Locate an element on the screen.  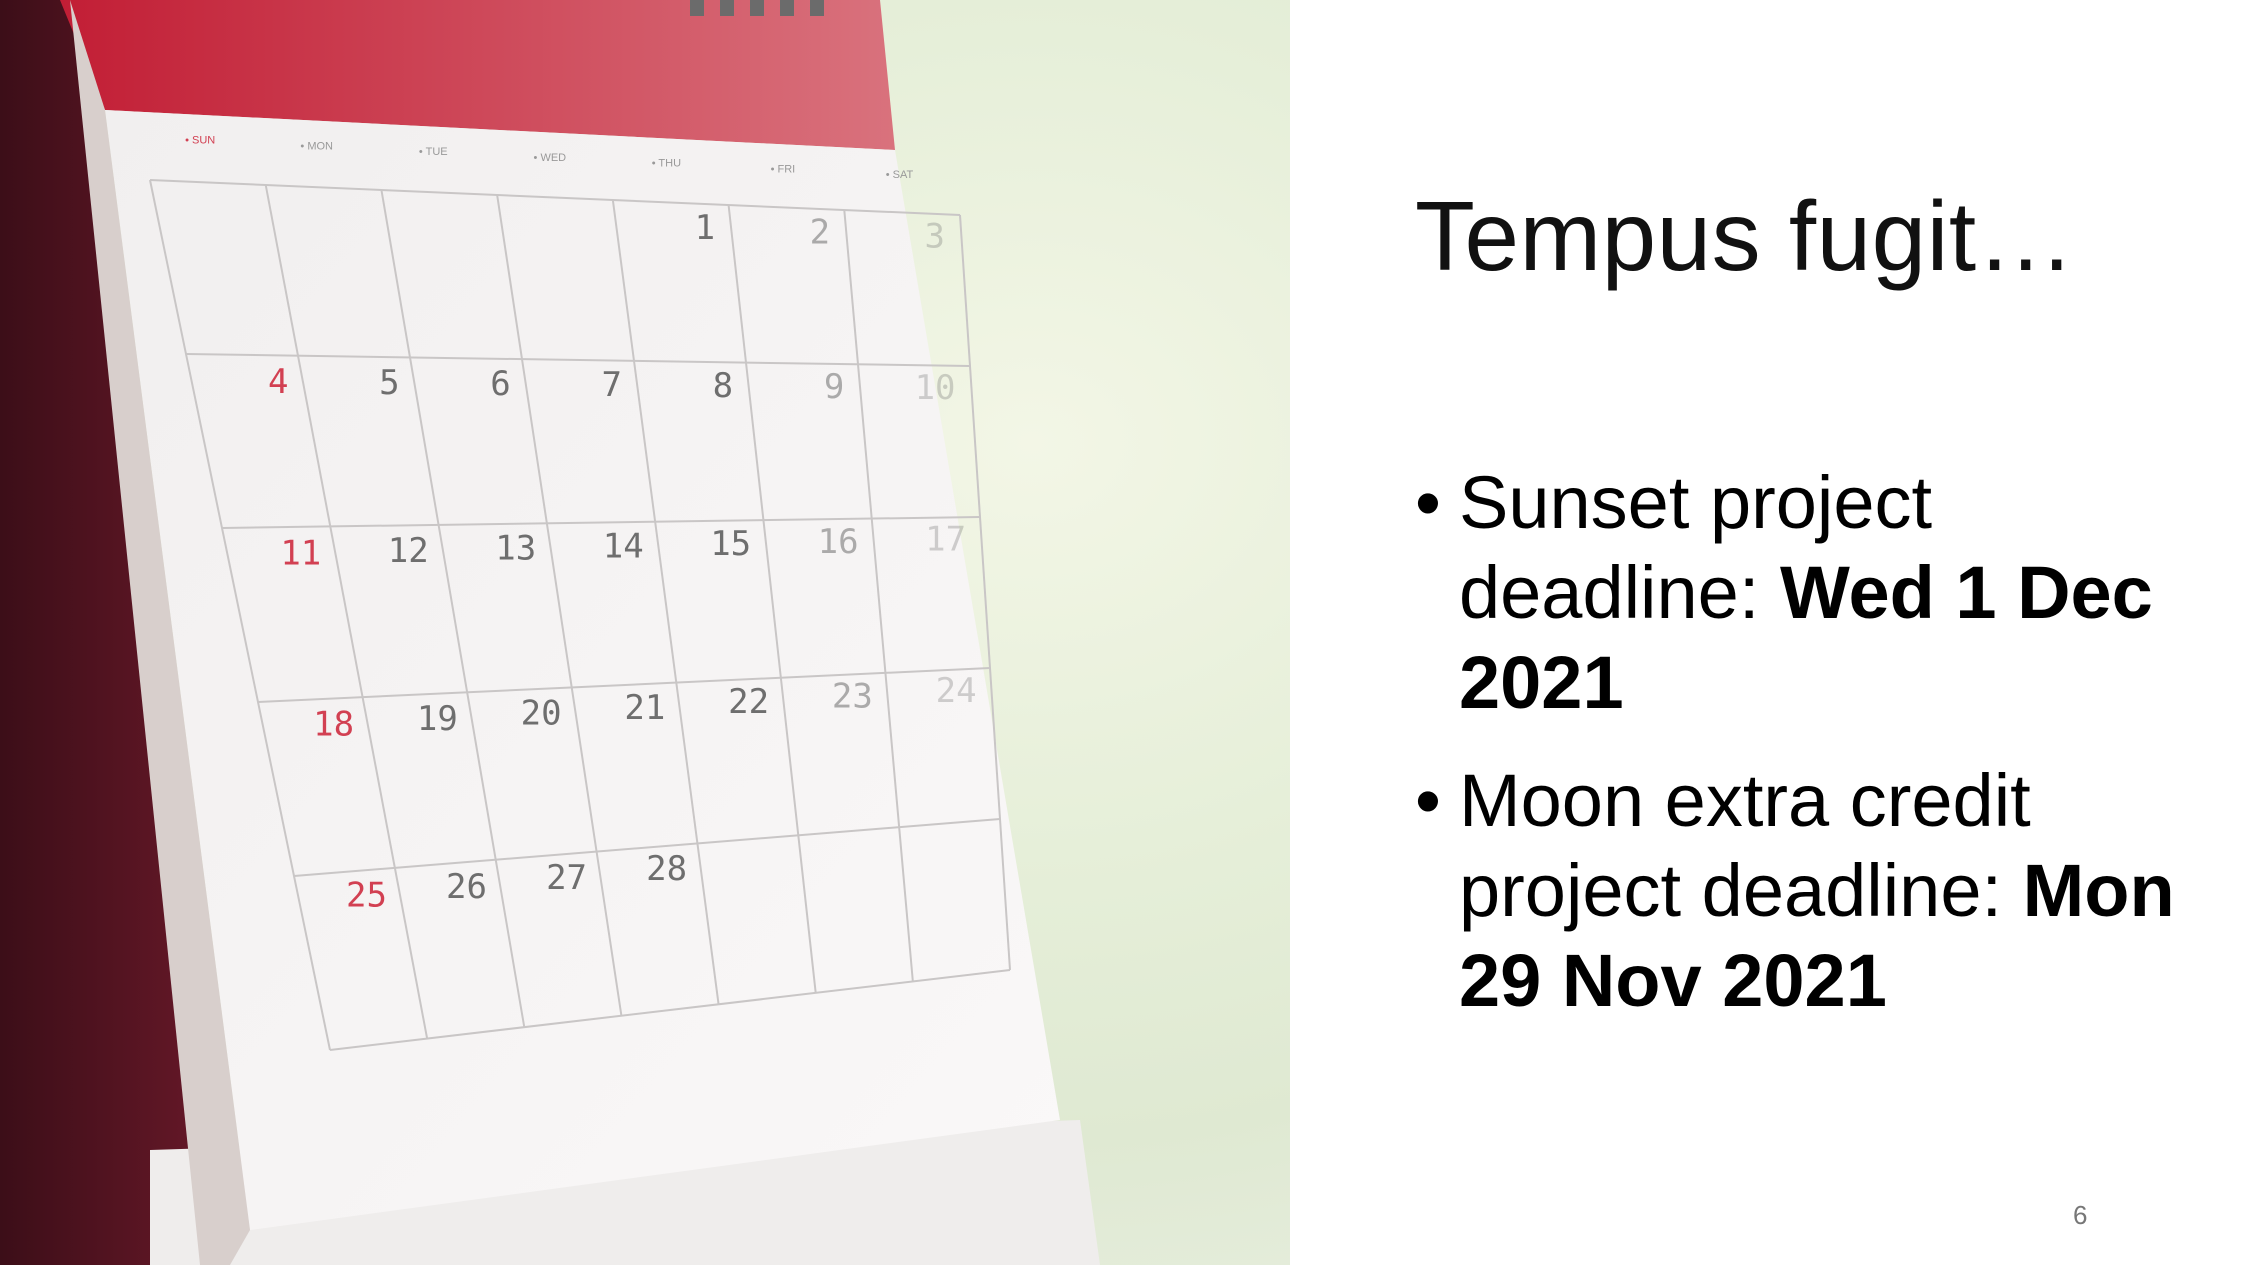
calendar-day-number: 14 is located at coordinates (623, 546).